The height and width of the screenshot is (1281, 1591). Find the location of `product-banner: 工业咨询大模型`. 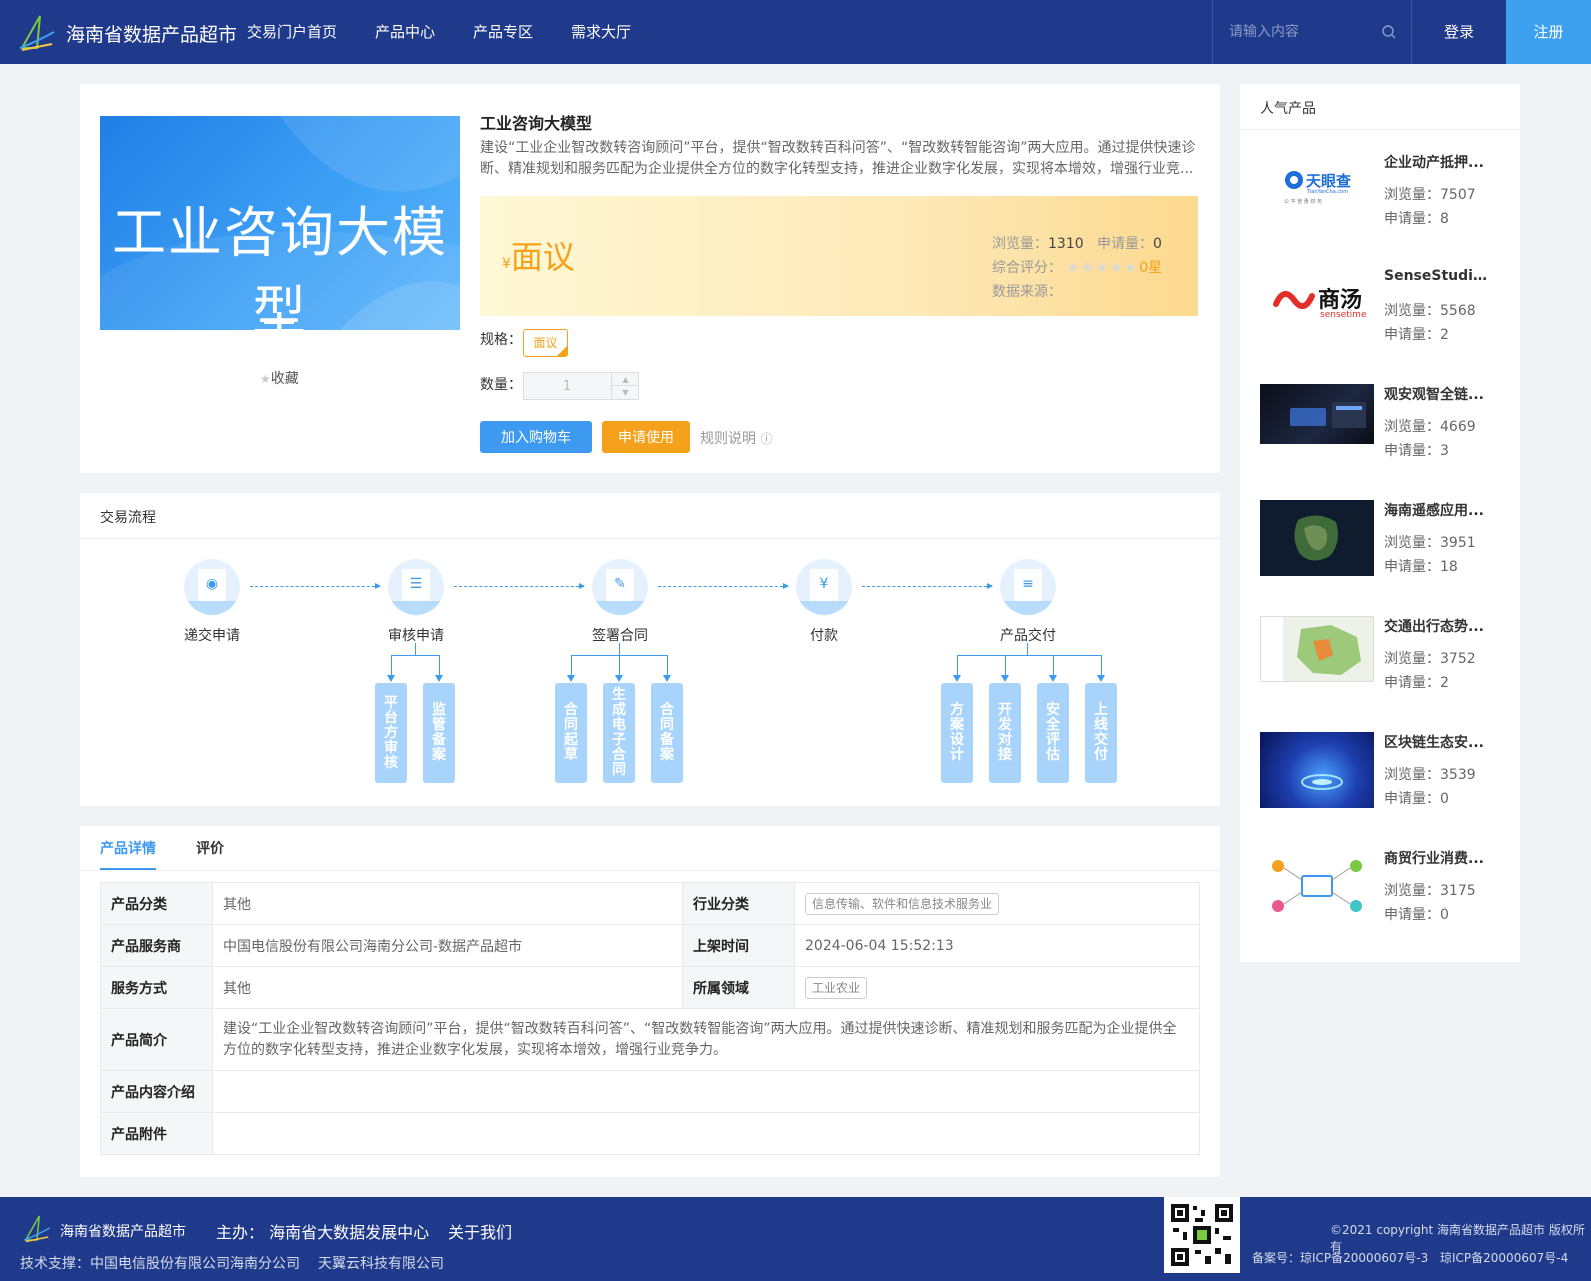

product-banner: 工业咨询大模型 is located at coordinates (280, 223).